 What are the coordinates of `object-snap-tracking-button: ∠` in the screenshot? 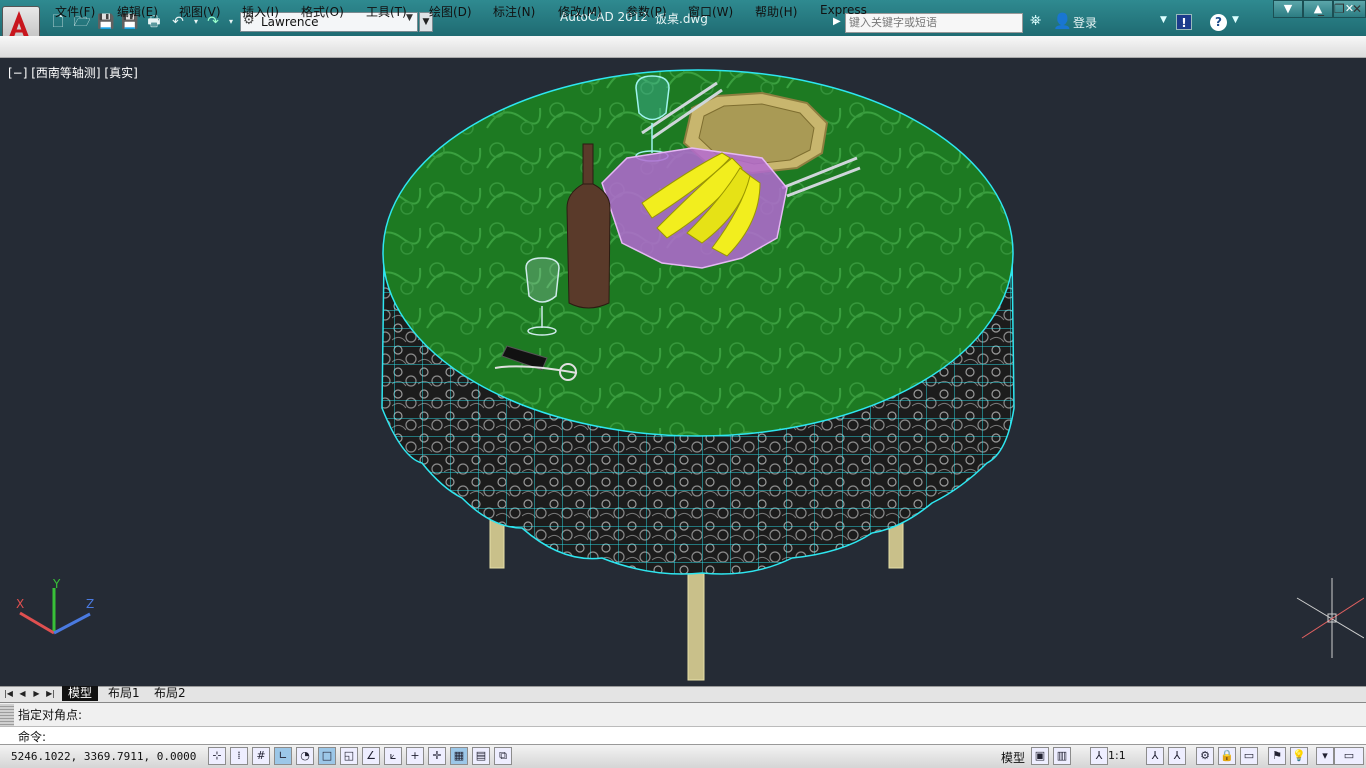 It's located at (371, 756).